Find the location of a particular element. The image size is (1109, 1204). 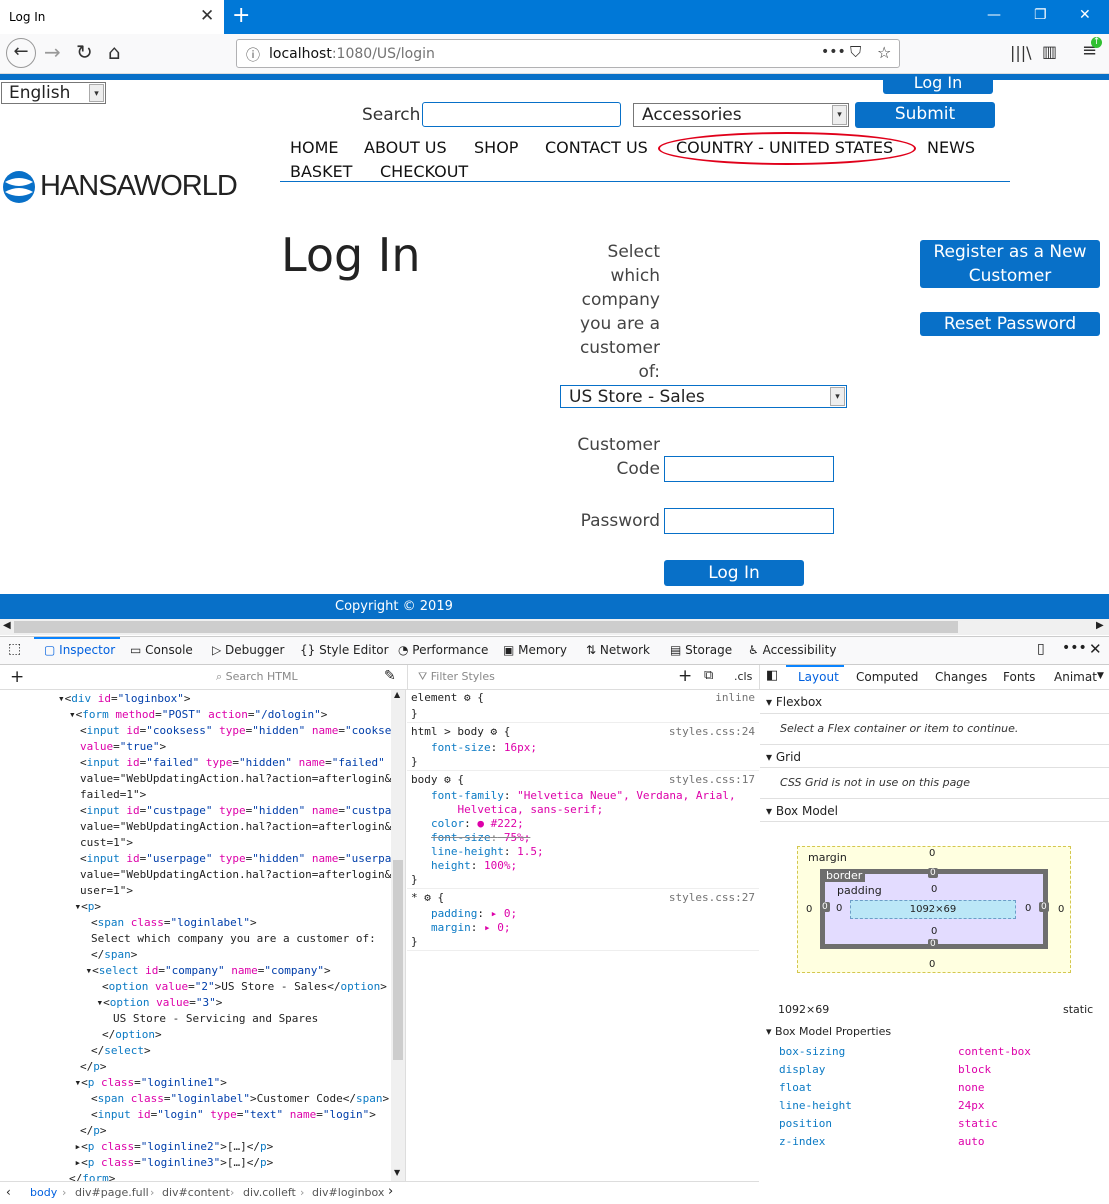

box-model-section: ▾ Box Model is located at coordinates (934, 810).